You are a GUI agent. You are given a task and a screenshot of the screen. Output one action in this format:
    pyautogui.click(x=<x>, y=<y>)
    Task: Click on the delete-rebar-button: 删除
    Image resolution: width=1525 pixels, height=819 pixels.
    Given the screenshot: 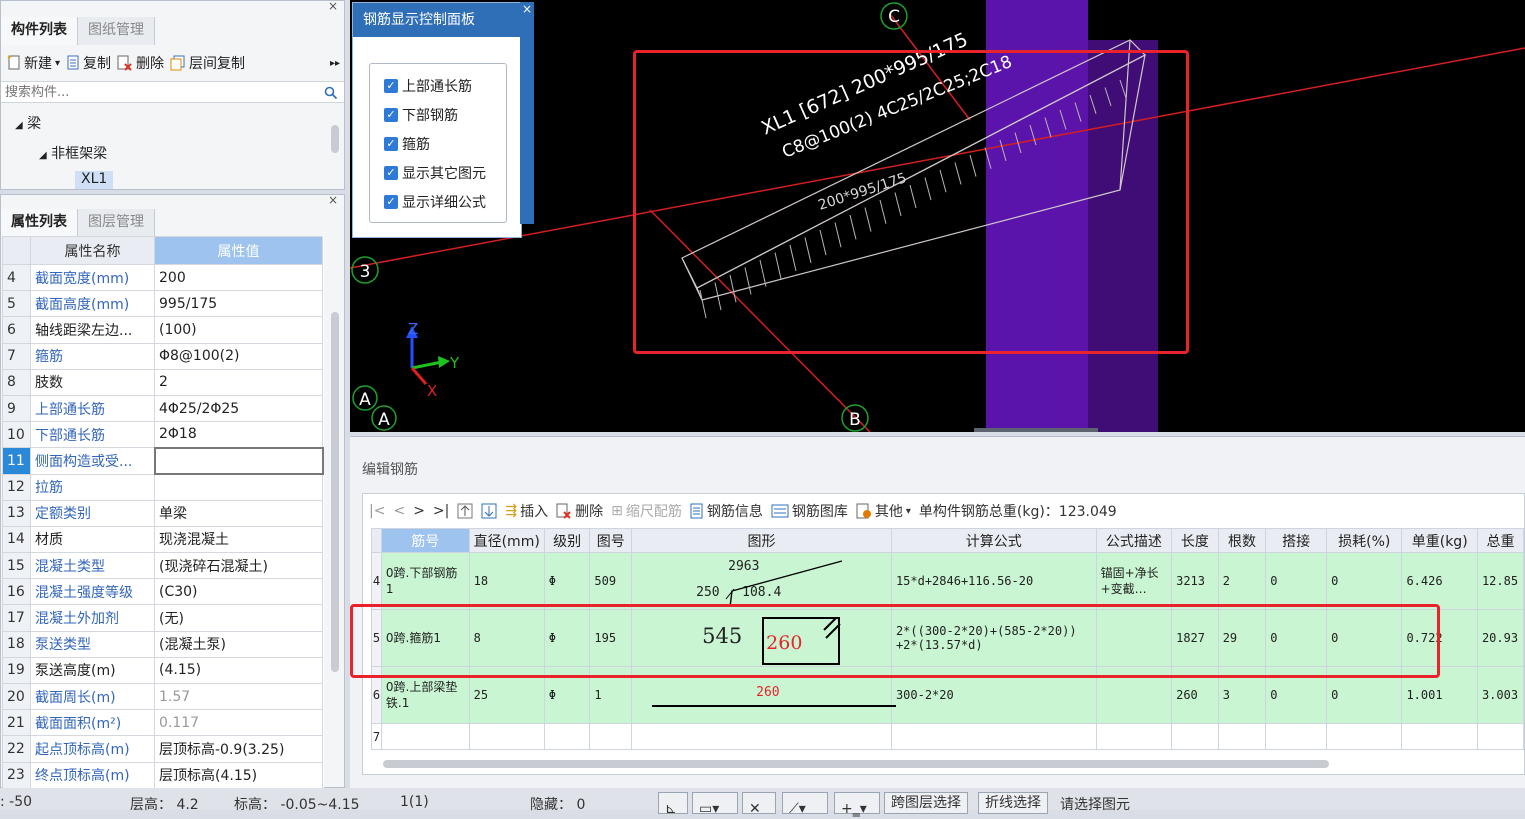 What is the action you would take?
    pyautogui.click(x=579, y=511)
    